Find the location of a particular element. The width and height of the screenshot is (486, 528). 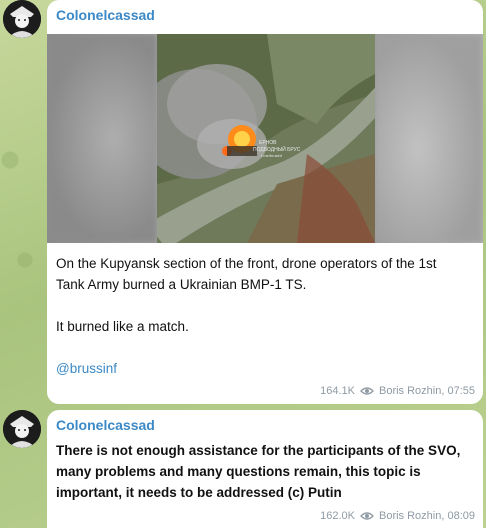

message-text-line: Tank Army burned a Ukrainian BMP-1 TS. is located at coordinates (181, 284).